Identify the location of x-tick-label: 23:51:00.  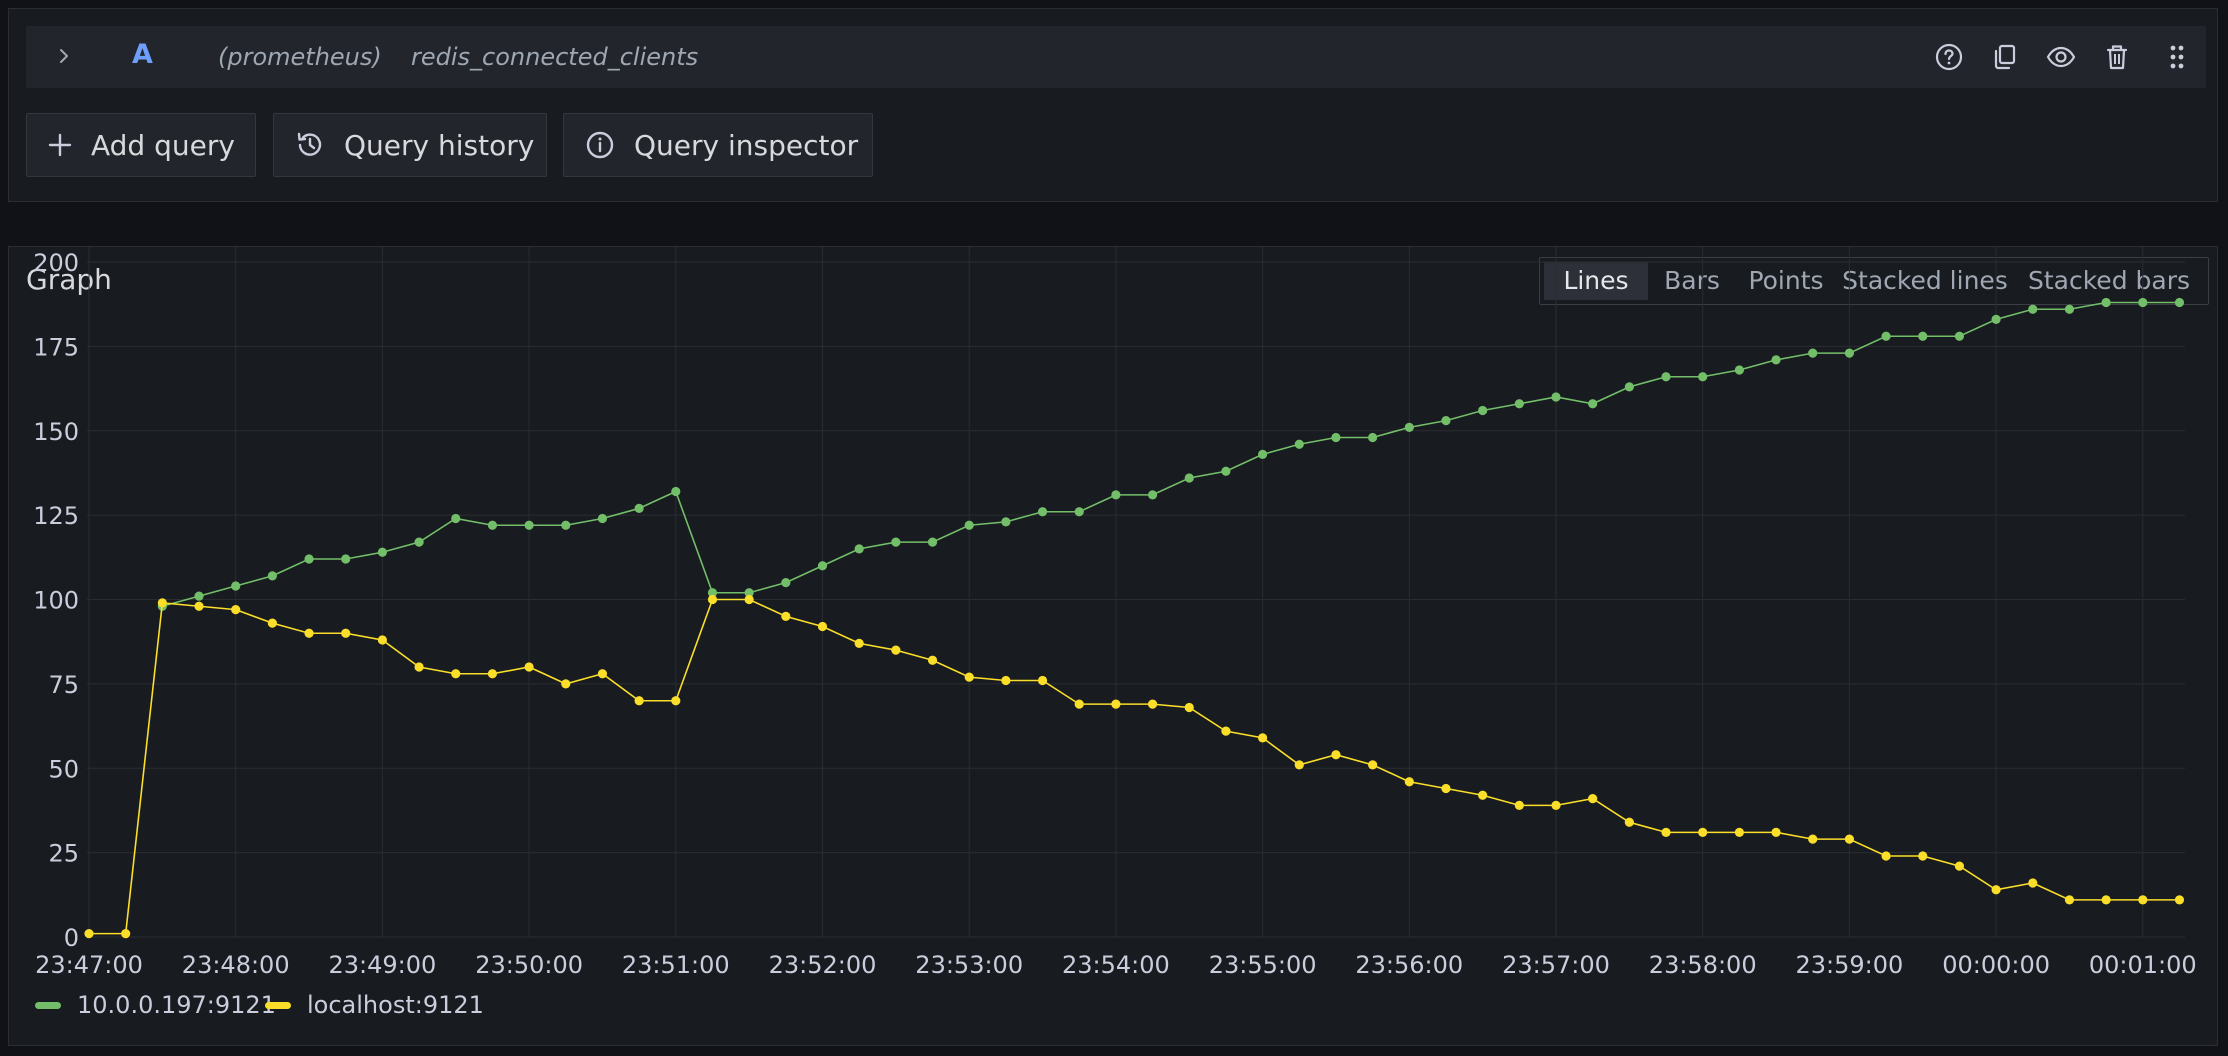
(676, 965).